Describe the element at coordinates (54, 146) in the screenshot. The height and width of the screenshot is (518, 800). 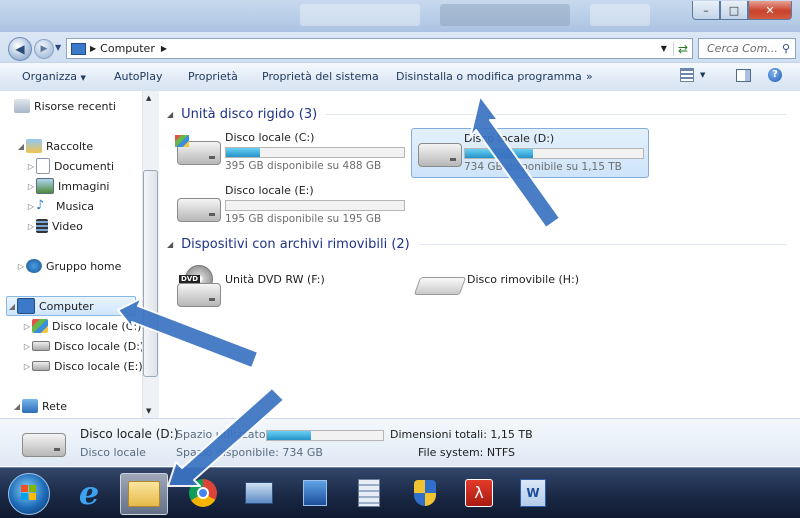
I see `nav-libraries: ◢ Raccolte` at that location.